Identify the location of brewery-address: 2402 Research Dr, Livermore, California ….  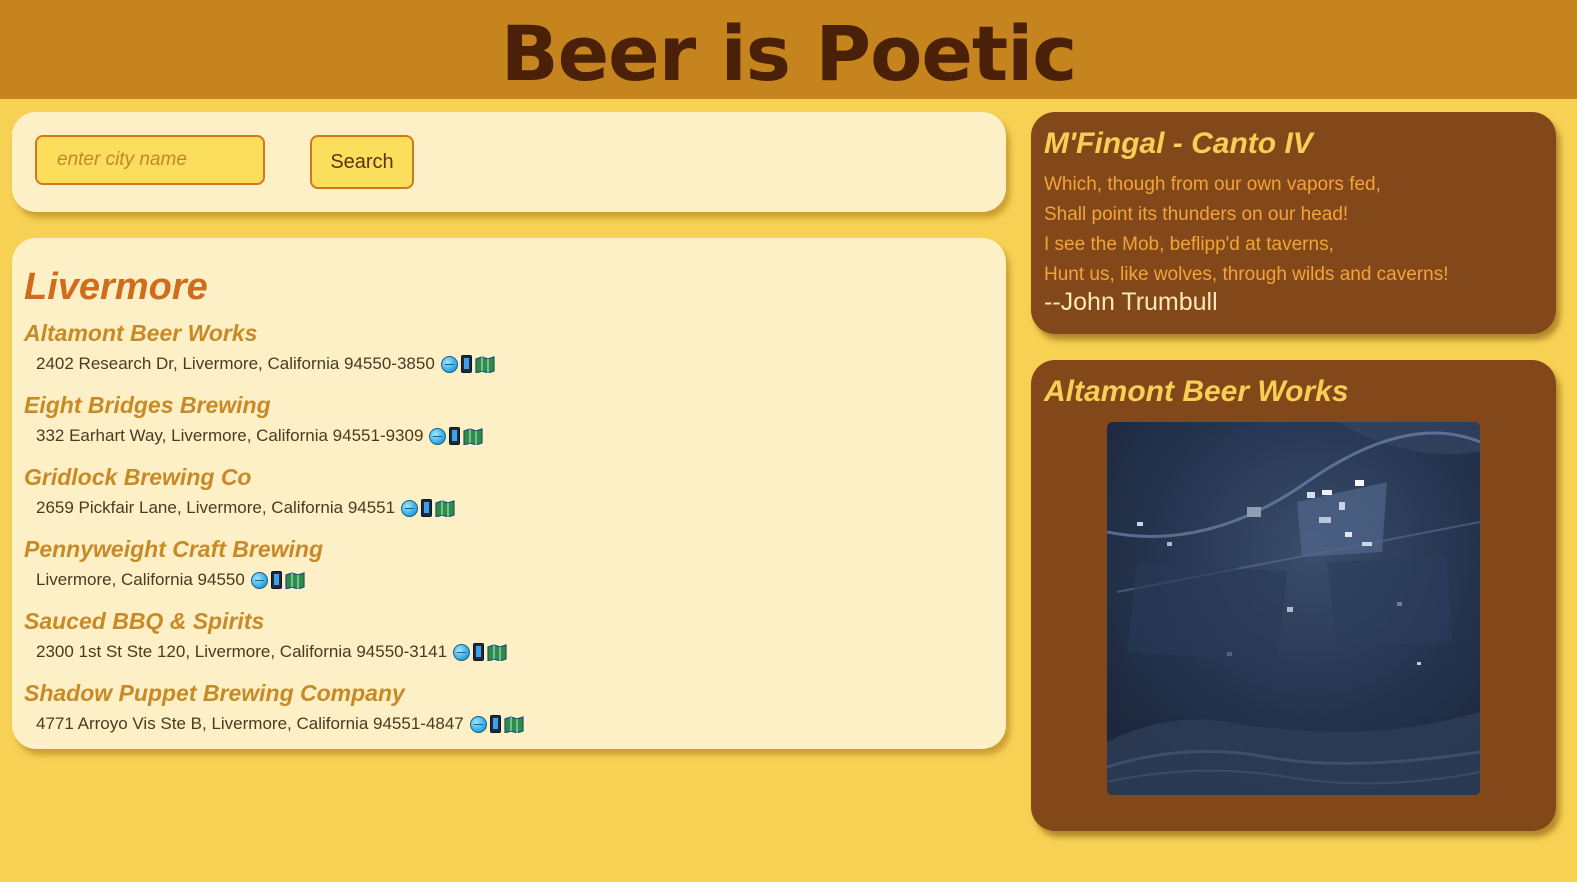
(235, 363).